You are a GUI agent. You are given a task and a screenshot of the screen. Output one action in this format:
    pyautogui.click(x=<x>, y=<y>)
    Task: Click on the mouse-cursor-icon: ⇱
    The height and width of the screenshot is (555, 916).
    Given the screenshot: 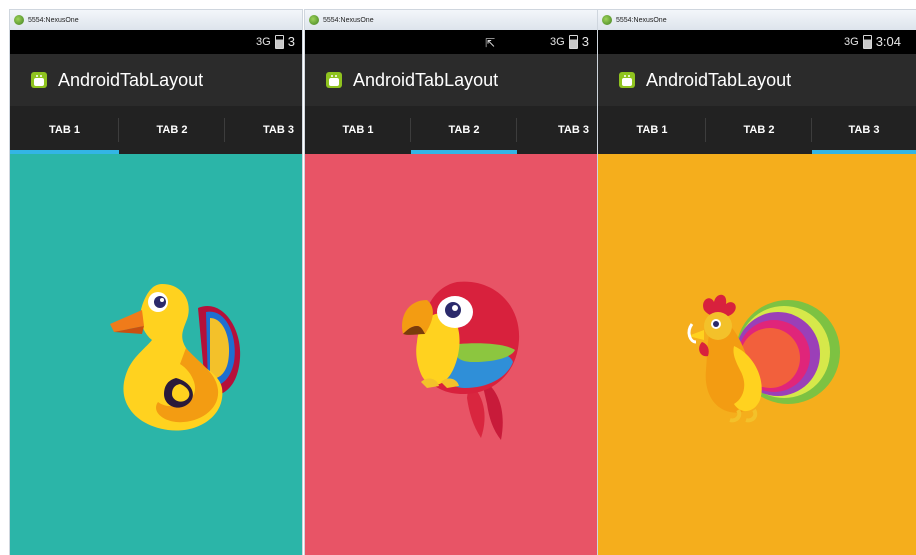 What is the action you would take?
    pyautogui.click(x=490, y=43)
    